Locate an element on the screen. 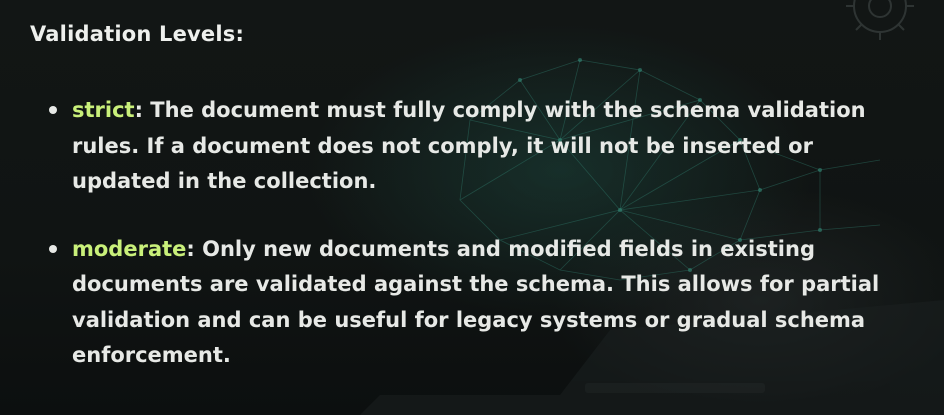  level-term: moderate is located at coordinates (129, 248).